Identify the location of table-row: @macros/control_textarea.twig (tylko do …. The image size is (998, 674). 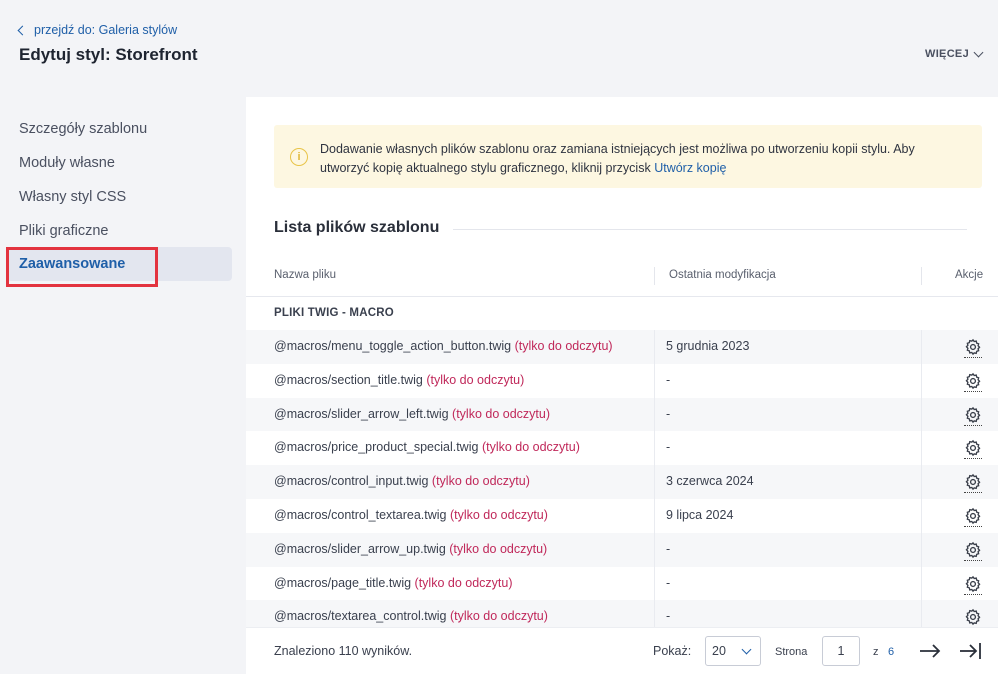
(622, 515).